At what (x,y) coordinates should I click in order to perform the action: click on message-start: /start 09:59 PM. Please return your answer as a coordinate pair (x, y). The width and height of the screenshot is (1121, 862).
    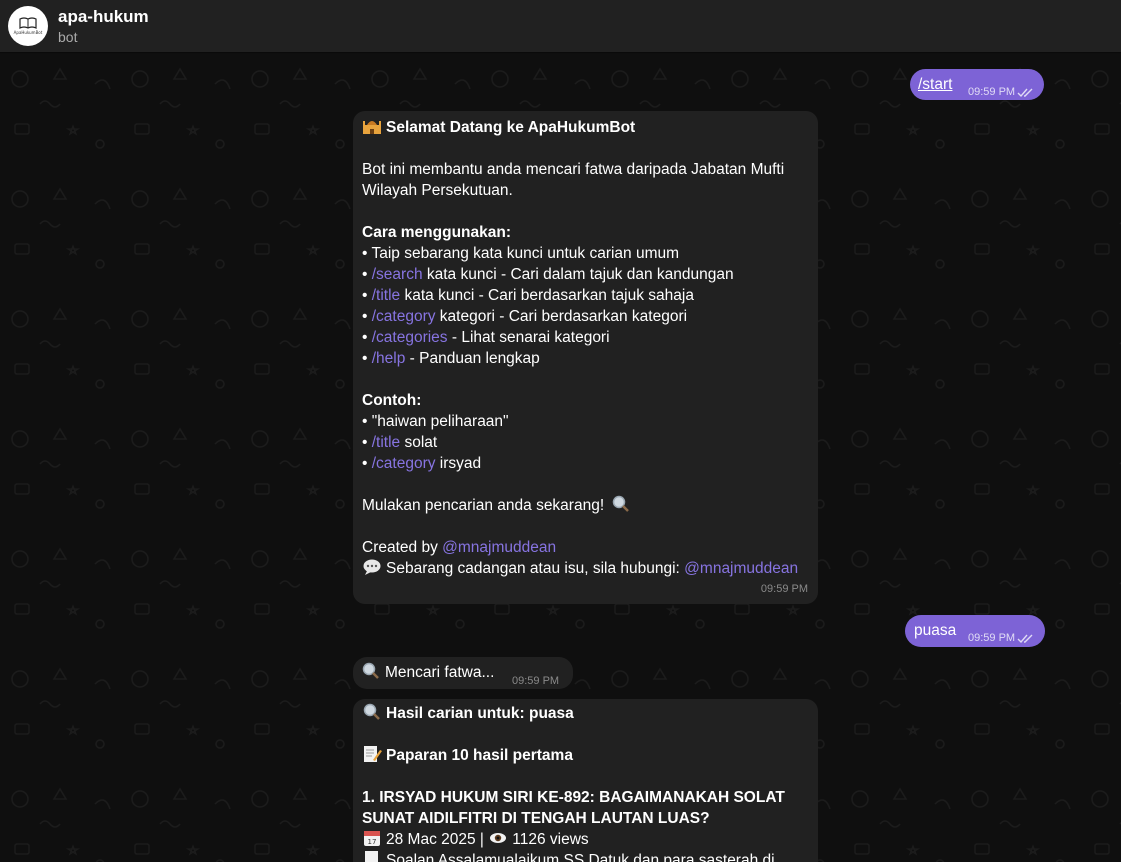
    Looking at the image, I should click on (977, 84).